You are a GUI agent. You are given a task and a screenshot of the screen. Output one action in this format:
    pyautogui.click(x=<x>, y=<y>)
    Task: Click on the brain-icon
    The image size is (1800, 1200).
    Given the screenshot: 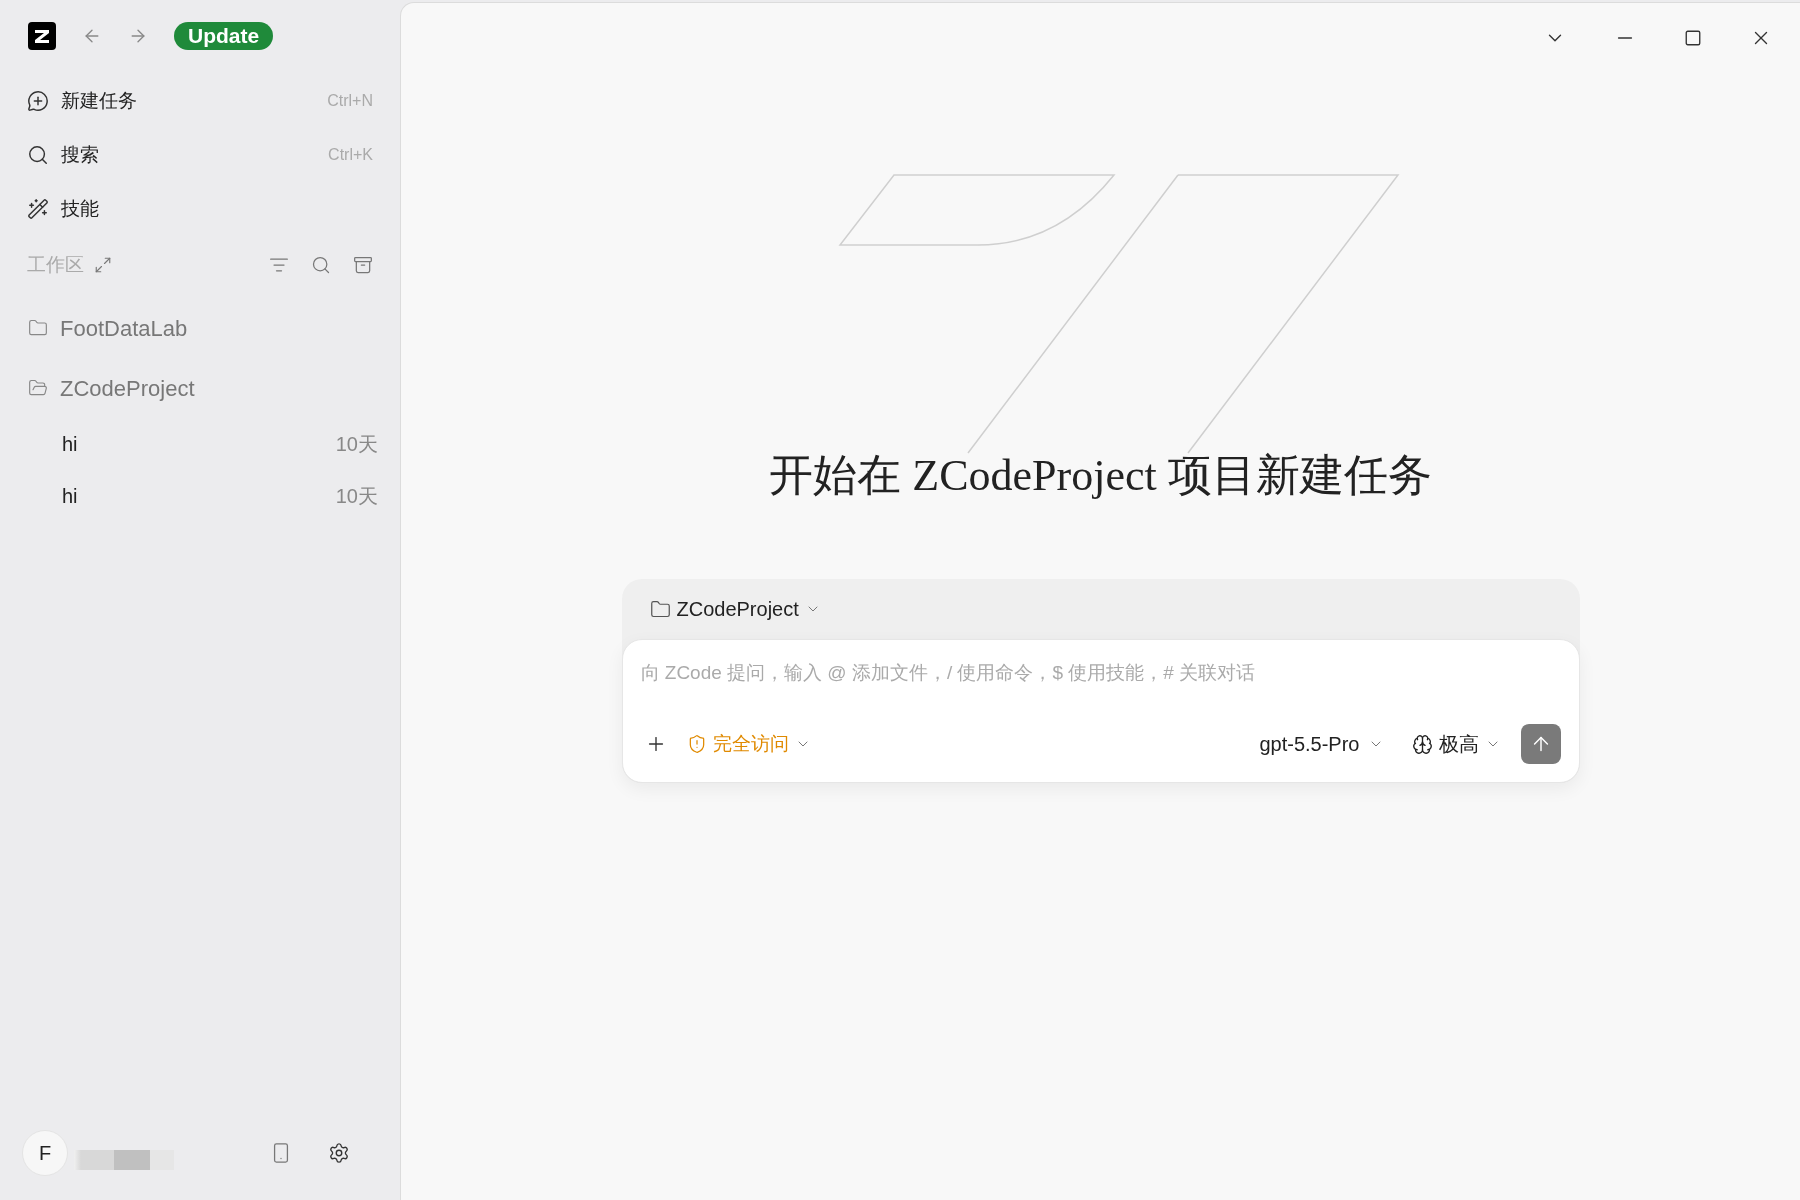 What is the action you would take?
    pyautogui.click(x=1422, y=744)
    